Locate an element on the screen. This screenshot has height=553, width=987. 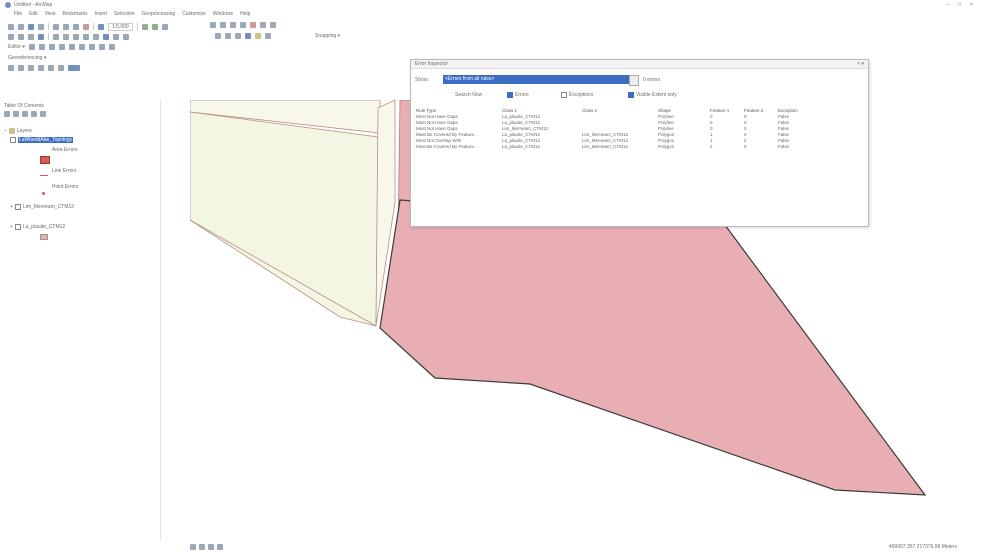
endpoint-arc-icon is located at coordinates (61, 46).